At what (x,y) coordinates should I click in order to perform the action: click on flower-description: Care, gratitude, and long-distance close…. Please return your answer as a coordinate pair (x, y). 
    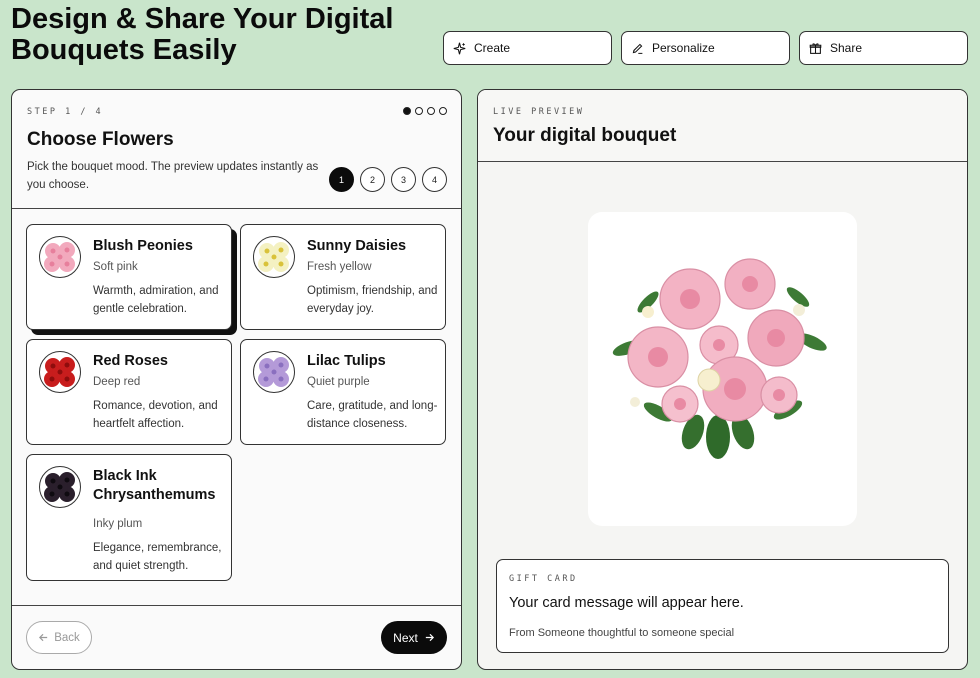
    Looking at the image, I should click on (372, 415).